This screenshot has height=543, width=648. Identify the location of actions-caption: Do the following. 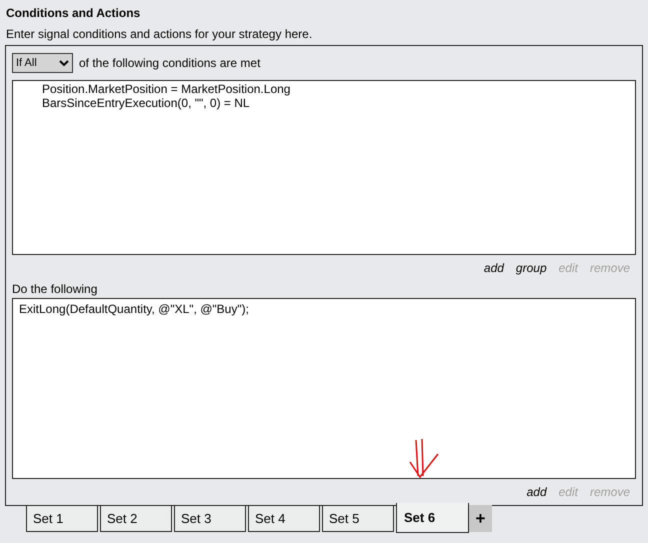
(55, 288).